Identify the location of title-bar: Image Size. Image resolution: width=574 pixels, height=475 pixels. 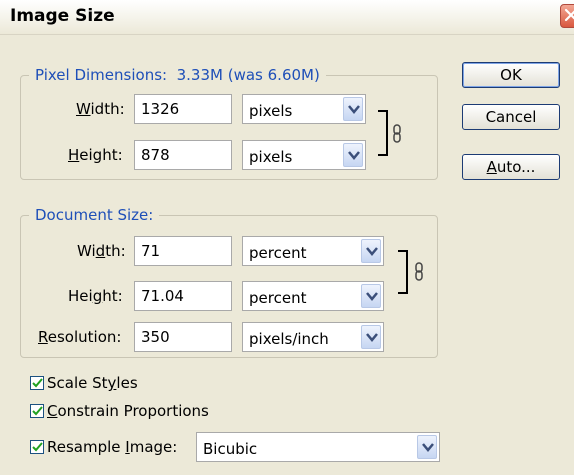
(287, 17).